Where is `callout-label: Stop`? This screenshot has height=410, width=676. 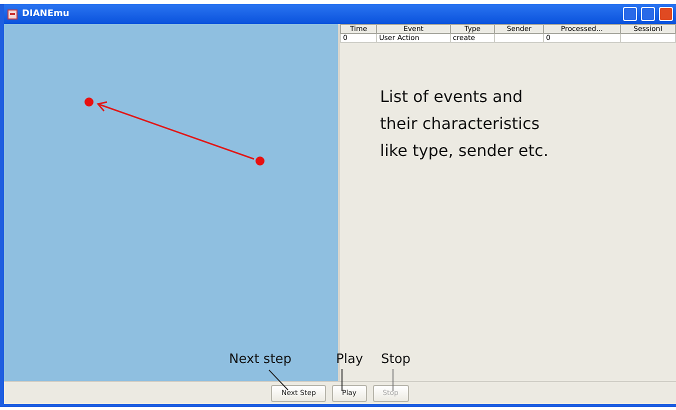
callout-label: Stop is located at coordinates (396, 359).